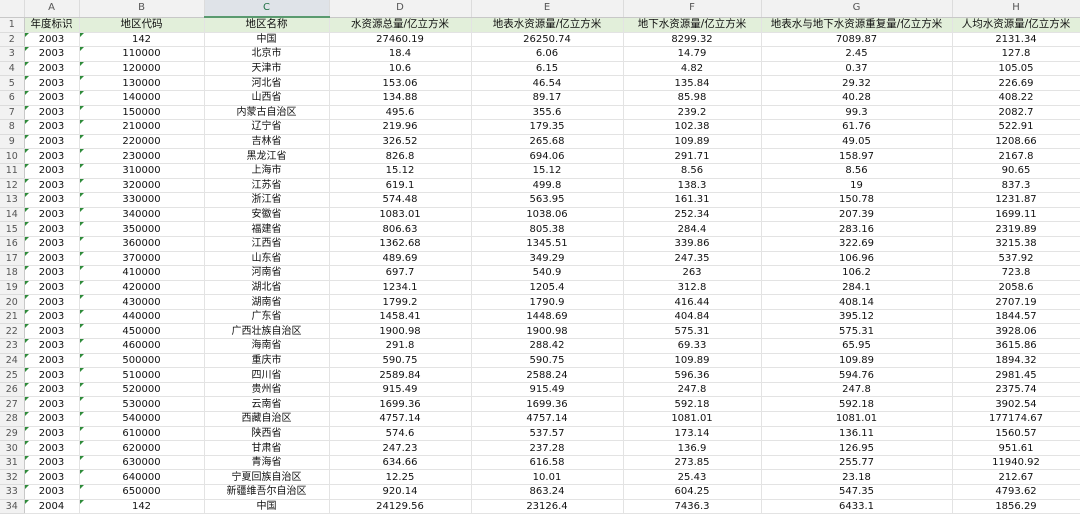  What do you see at coordinates (547, 40) in the screenshot?
I see `cell-surface-water: 26250.74` at bounding box center [547, 40].